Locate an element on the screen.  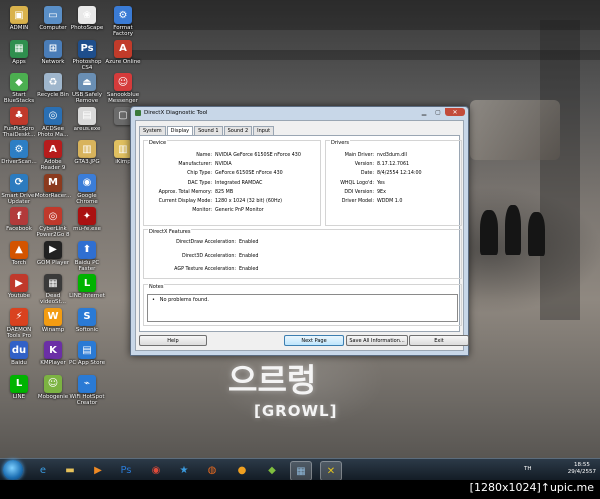
help-button: Help is located at coordinates (173, 340).